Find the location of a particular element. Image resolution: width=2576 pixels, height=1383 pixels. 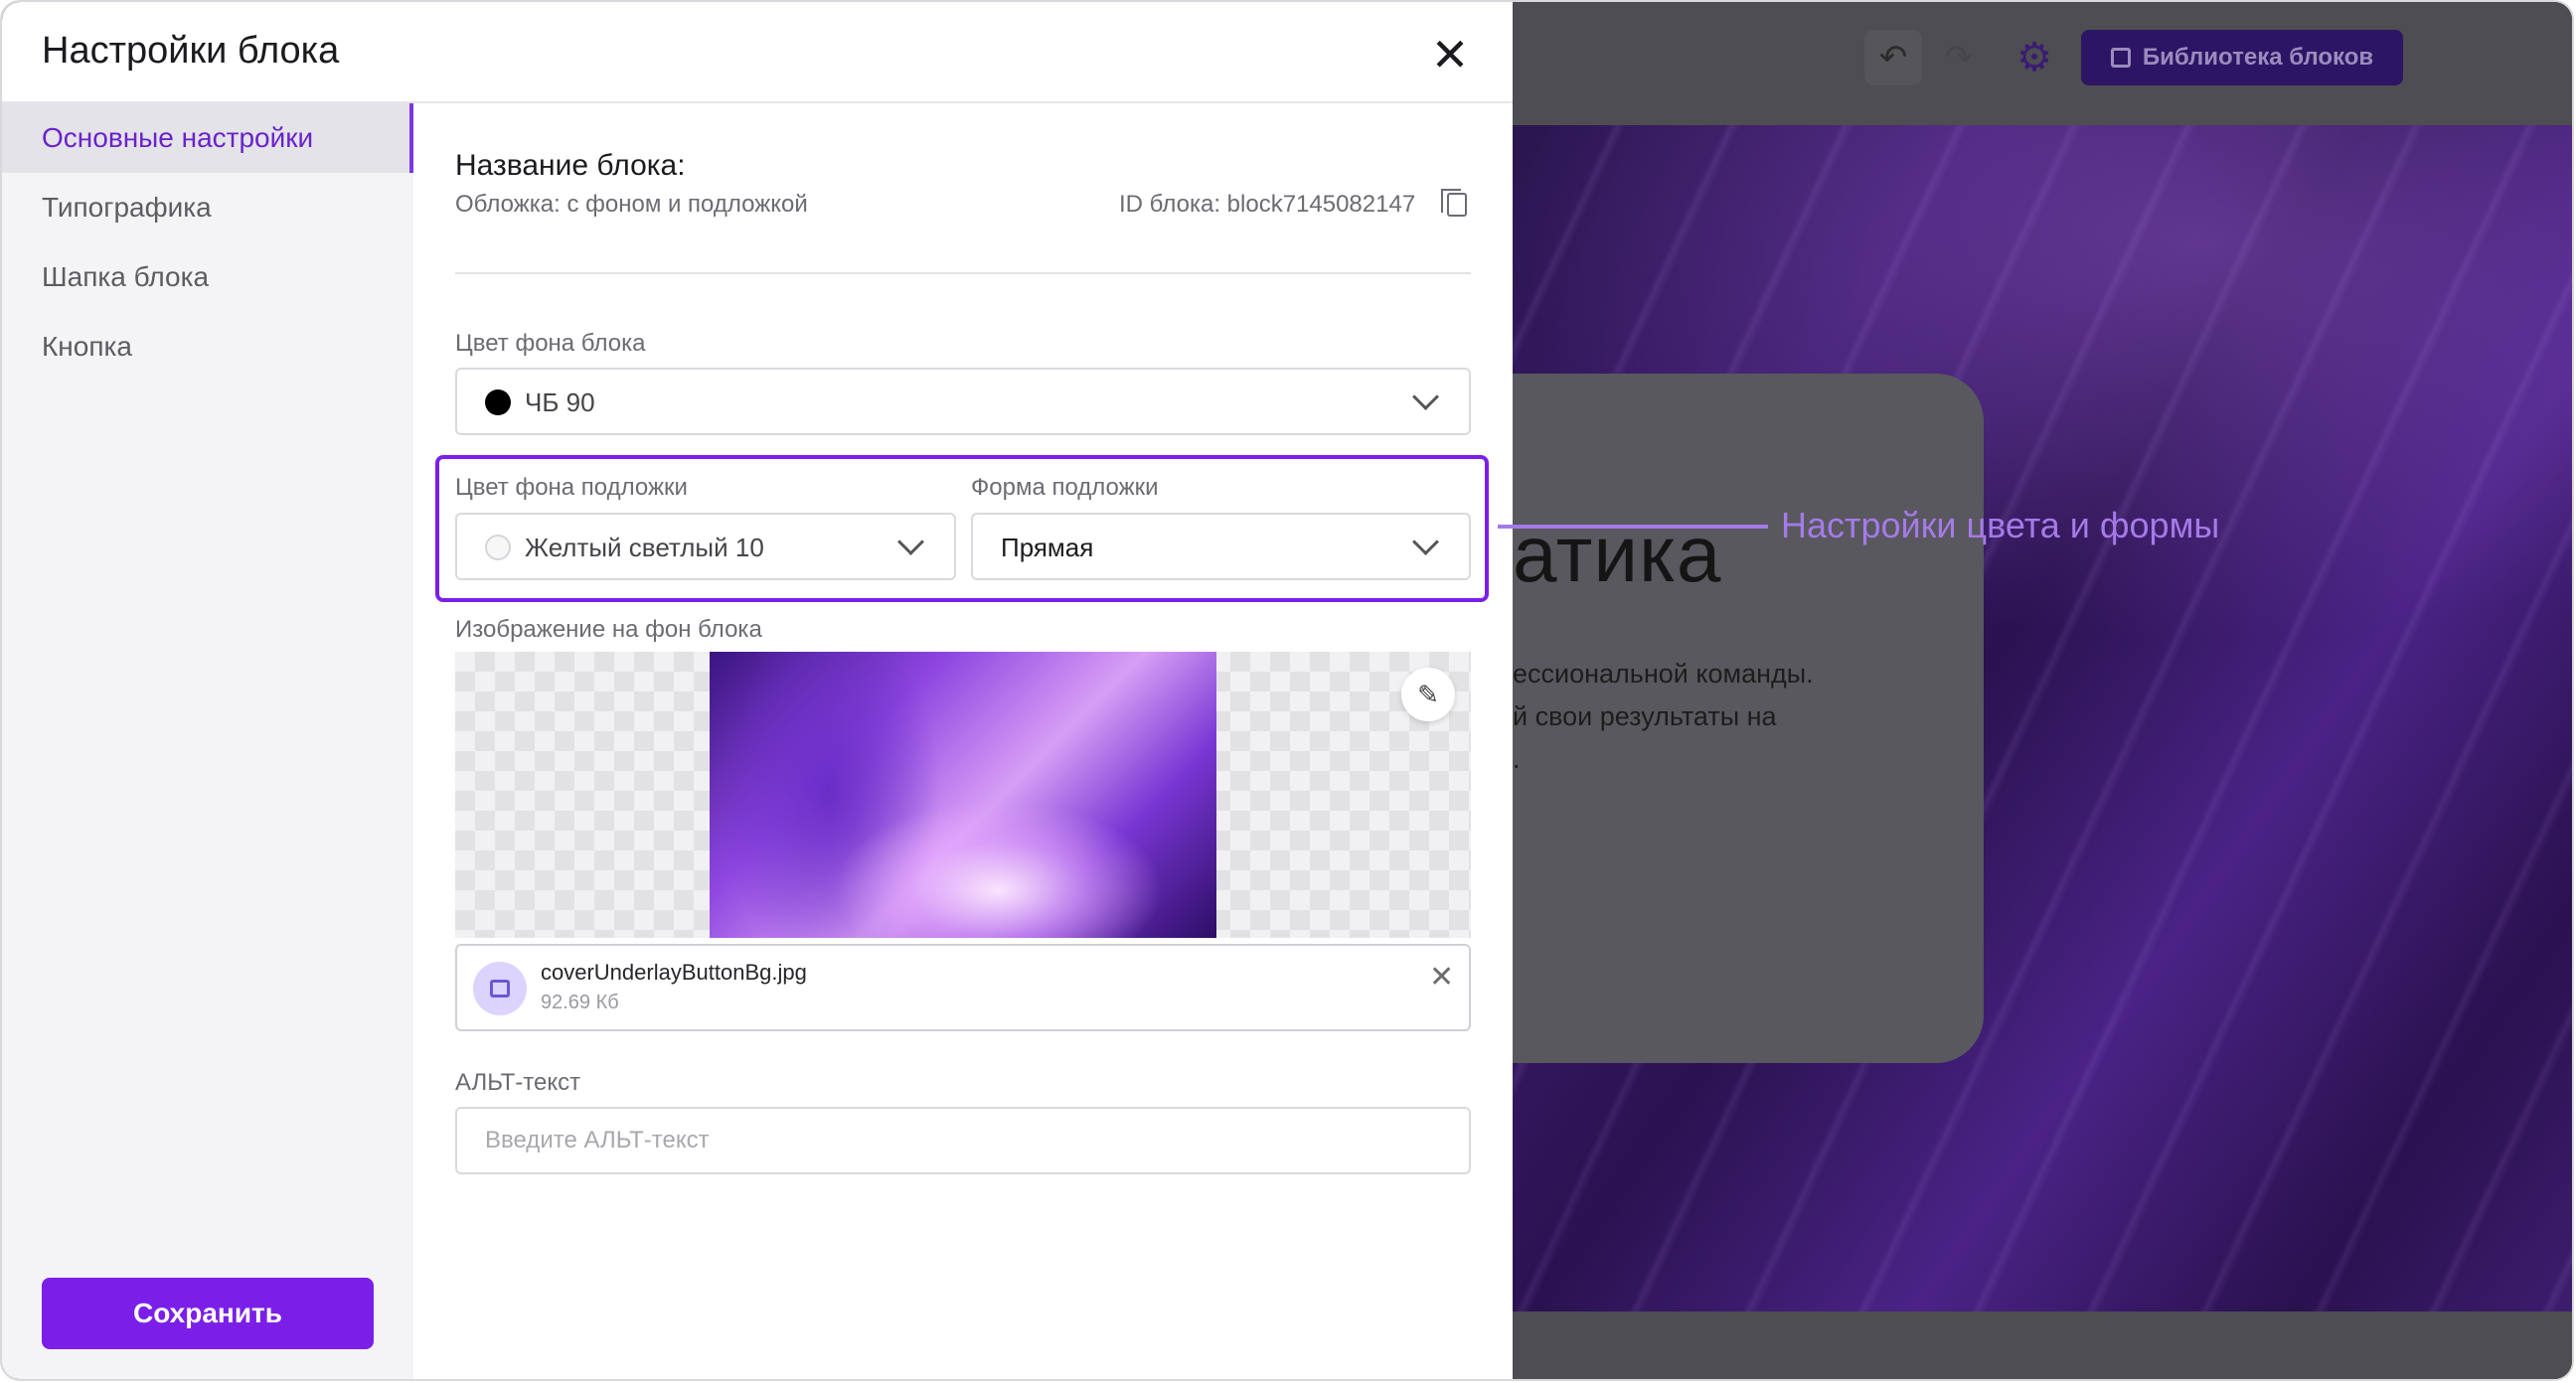

edit-image-button: ✎ is located at coordinates (1428, 695).